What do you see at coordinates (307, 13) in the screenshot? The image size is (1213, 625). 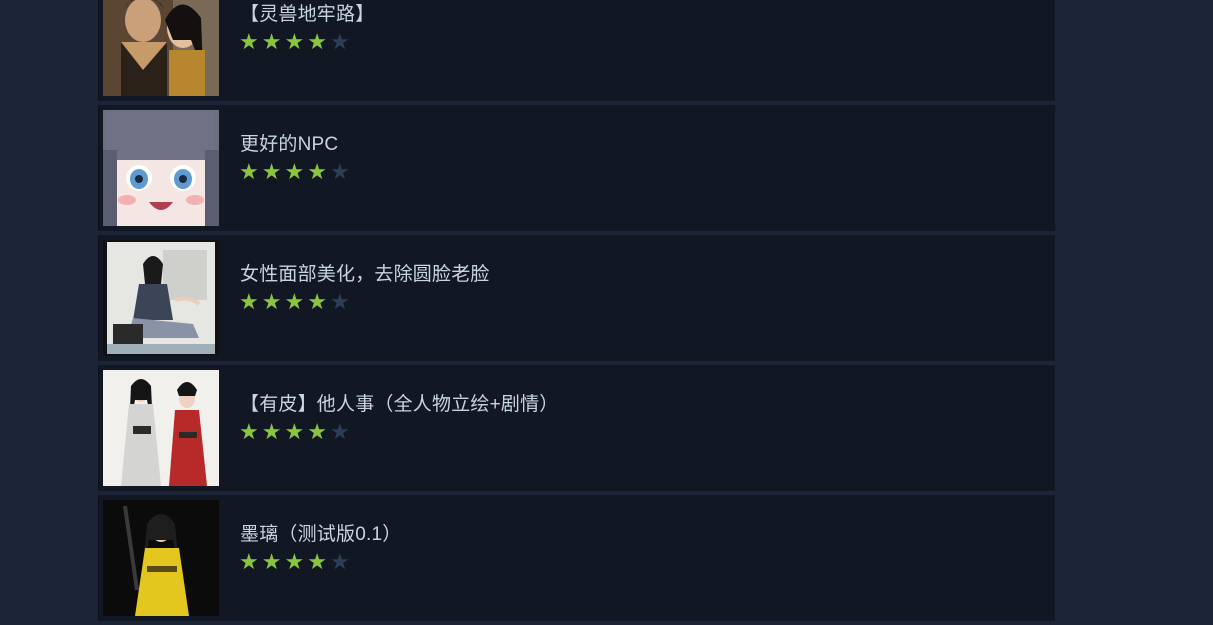 I see `item-title: 【灵兽地牢路】` at bounding box center [307, 13].